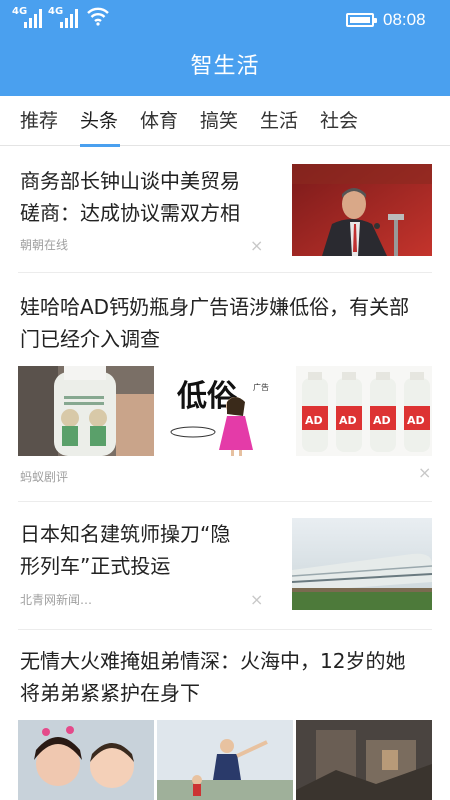 This screenshot has width=450, height=800. I want to click on tab-headlines: 头条, so click(99, 119).